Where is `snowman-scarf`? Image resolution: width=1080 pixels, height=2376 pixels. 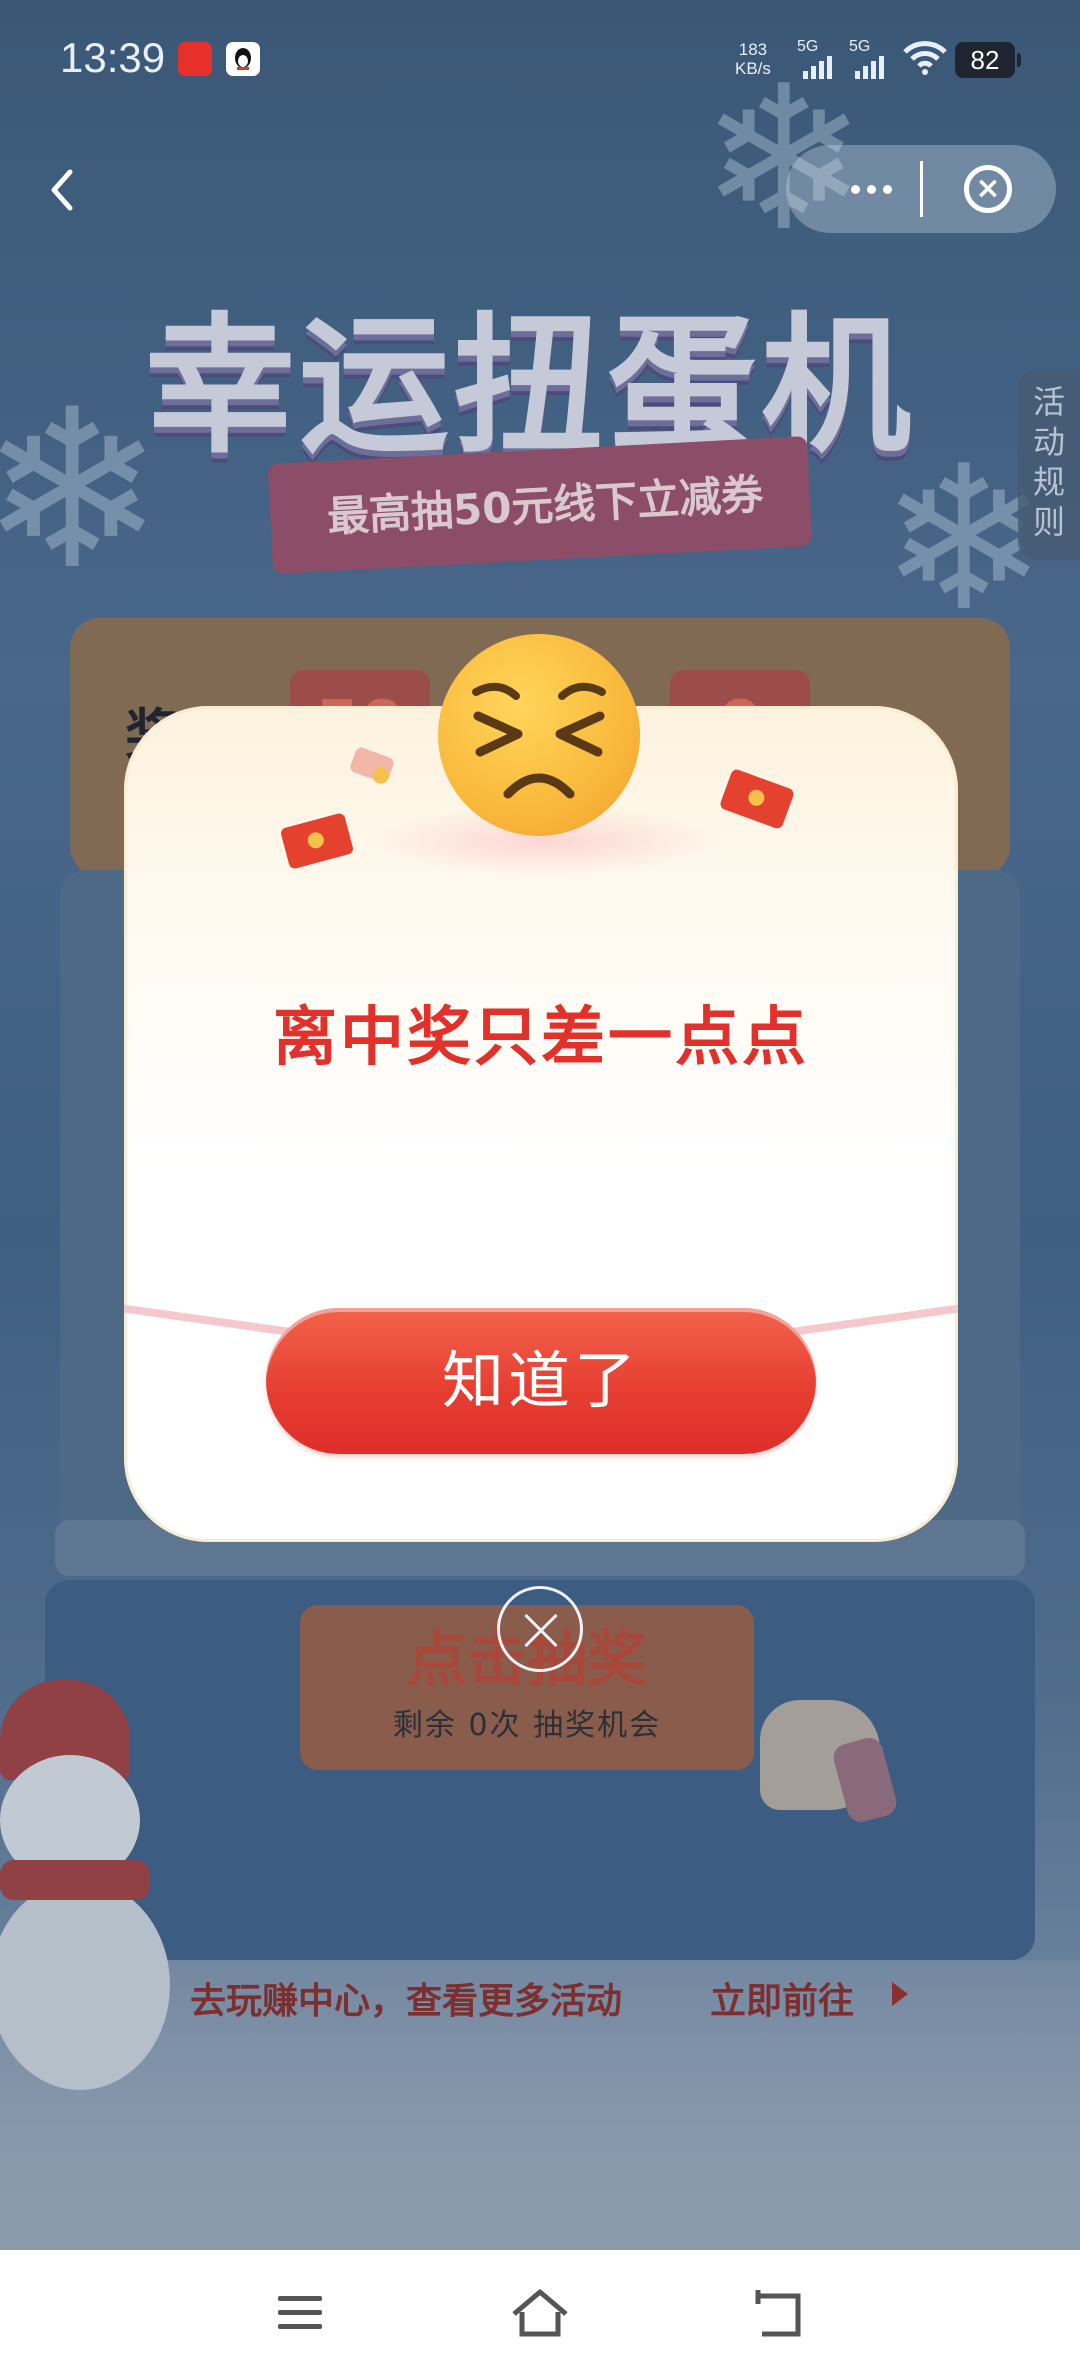
snowman-scarf is located at coordinates (75, 1880).